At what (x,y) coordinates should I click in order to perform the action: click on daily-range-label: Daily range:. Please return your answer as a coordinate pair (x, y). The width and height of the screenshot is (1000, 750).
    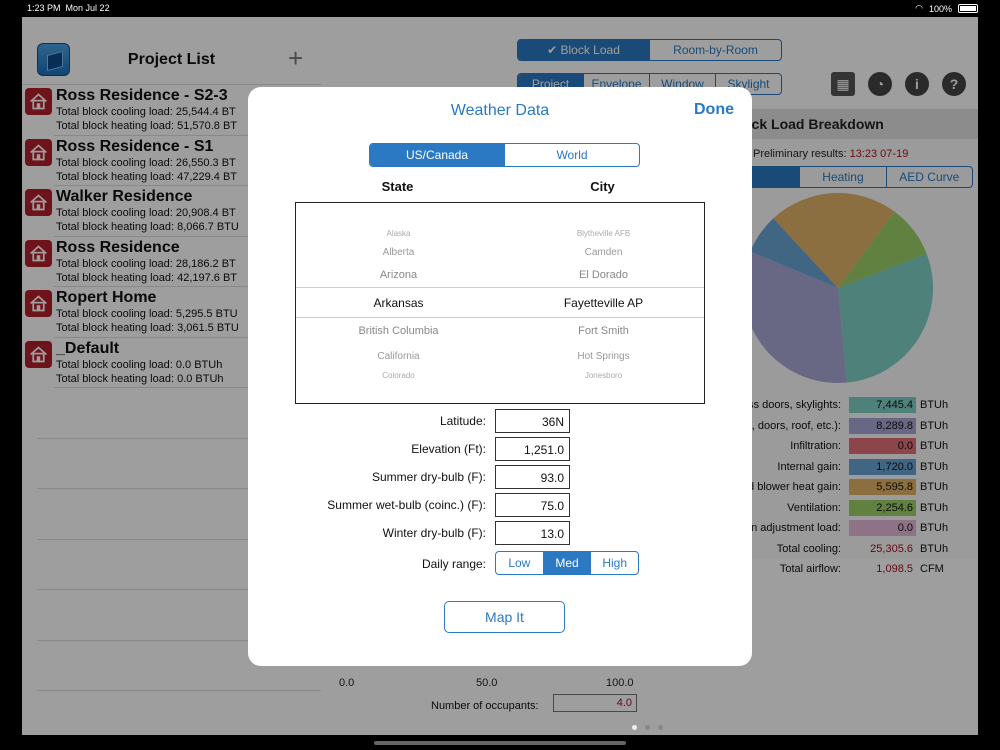
    Looking at the image, I should click on (453, 564).